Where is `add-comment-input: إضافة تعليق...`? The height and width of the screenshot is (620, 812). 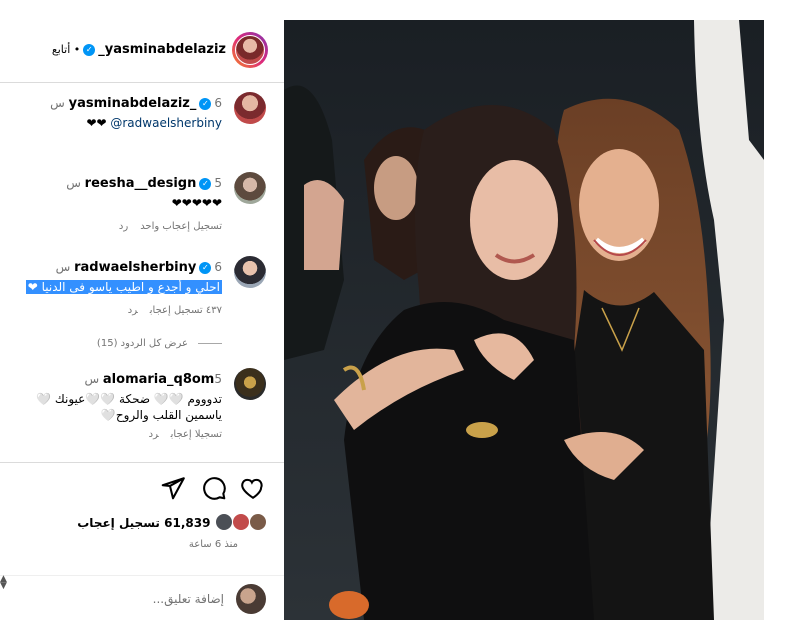
add-comment-input: إضافة تعليق... is located at coordinates (188, 599).